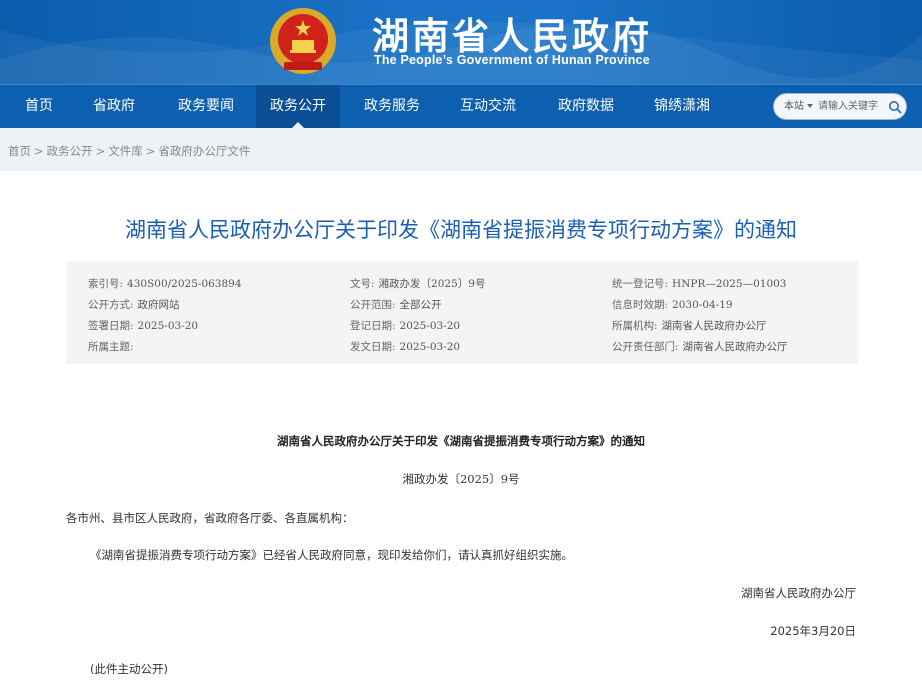  Describe the element at coordinates (798, 593) in the screenshot. I see `document-signer: 湖南省人民政府办公厅` at that location.